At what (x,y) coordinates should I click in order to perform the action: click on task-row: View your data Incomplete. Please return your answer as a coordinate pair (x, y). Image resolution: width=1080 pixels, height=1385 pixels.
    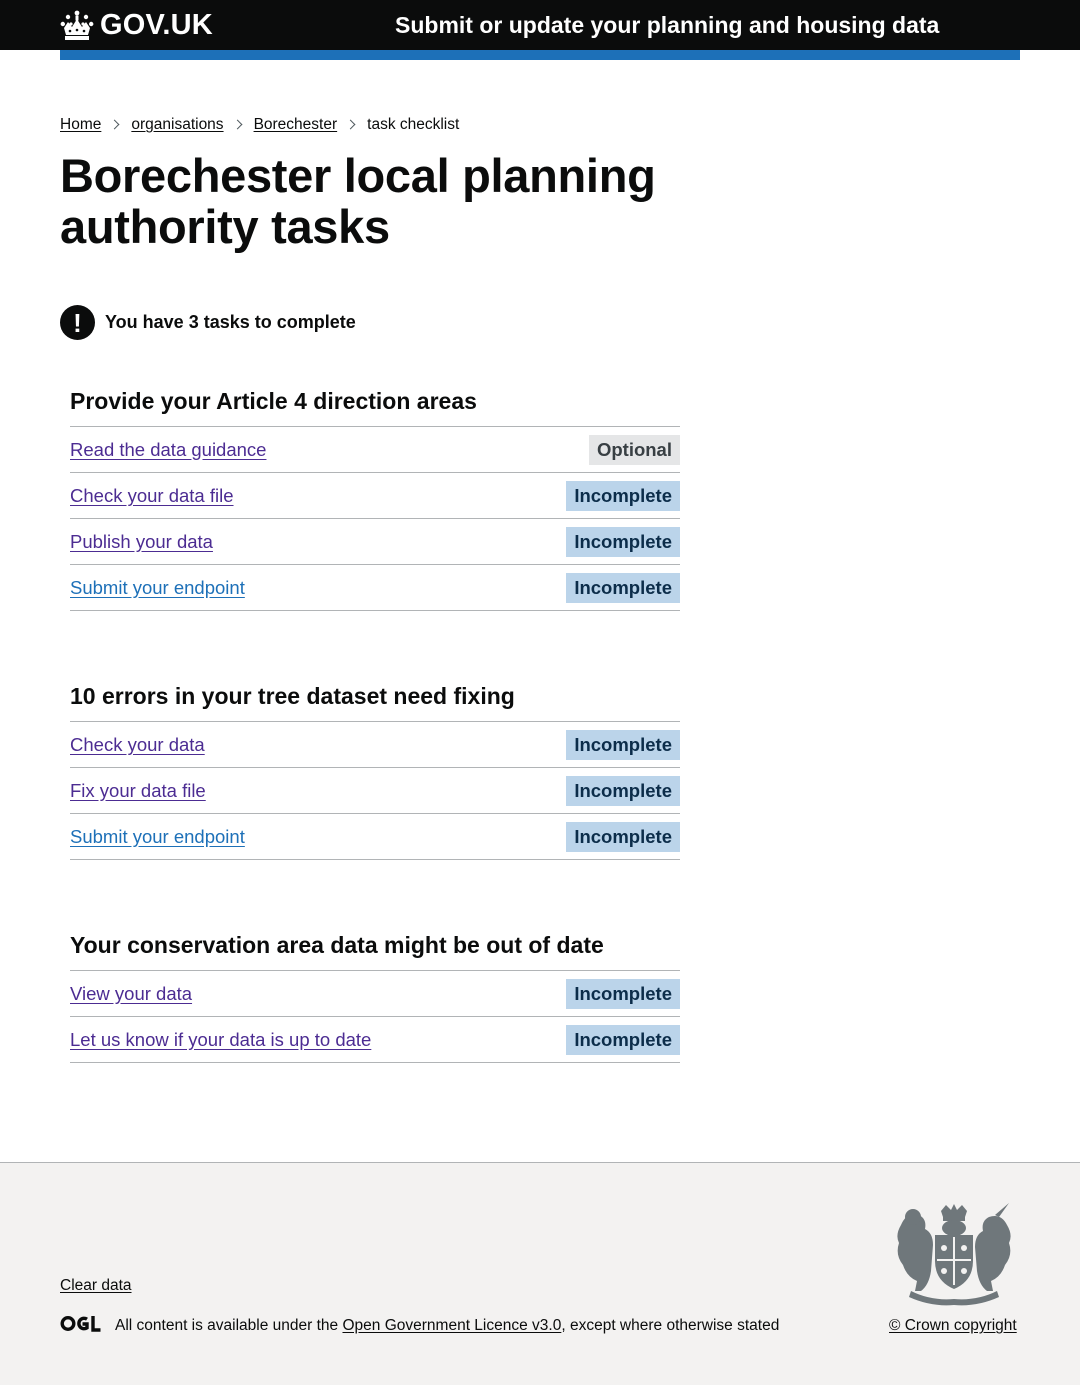
    Looking at the image, I should click on (375, 994).